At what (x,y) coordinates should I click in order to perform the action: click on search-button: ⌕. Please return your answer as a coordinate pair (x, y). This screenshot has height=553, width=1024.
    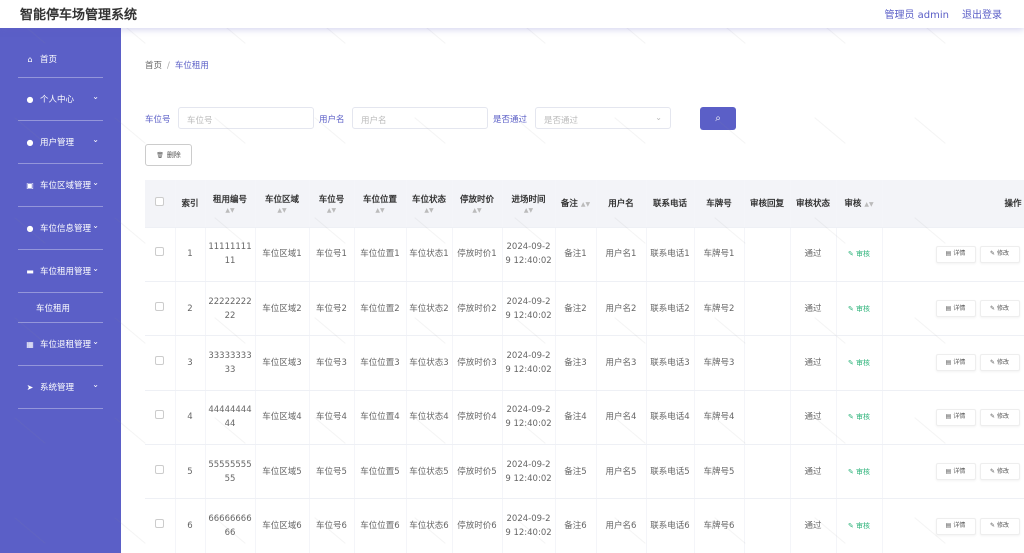
    Looking at the image, I should click on (718, 118).